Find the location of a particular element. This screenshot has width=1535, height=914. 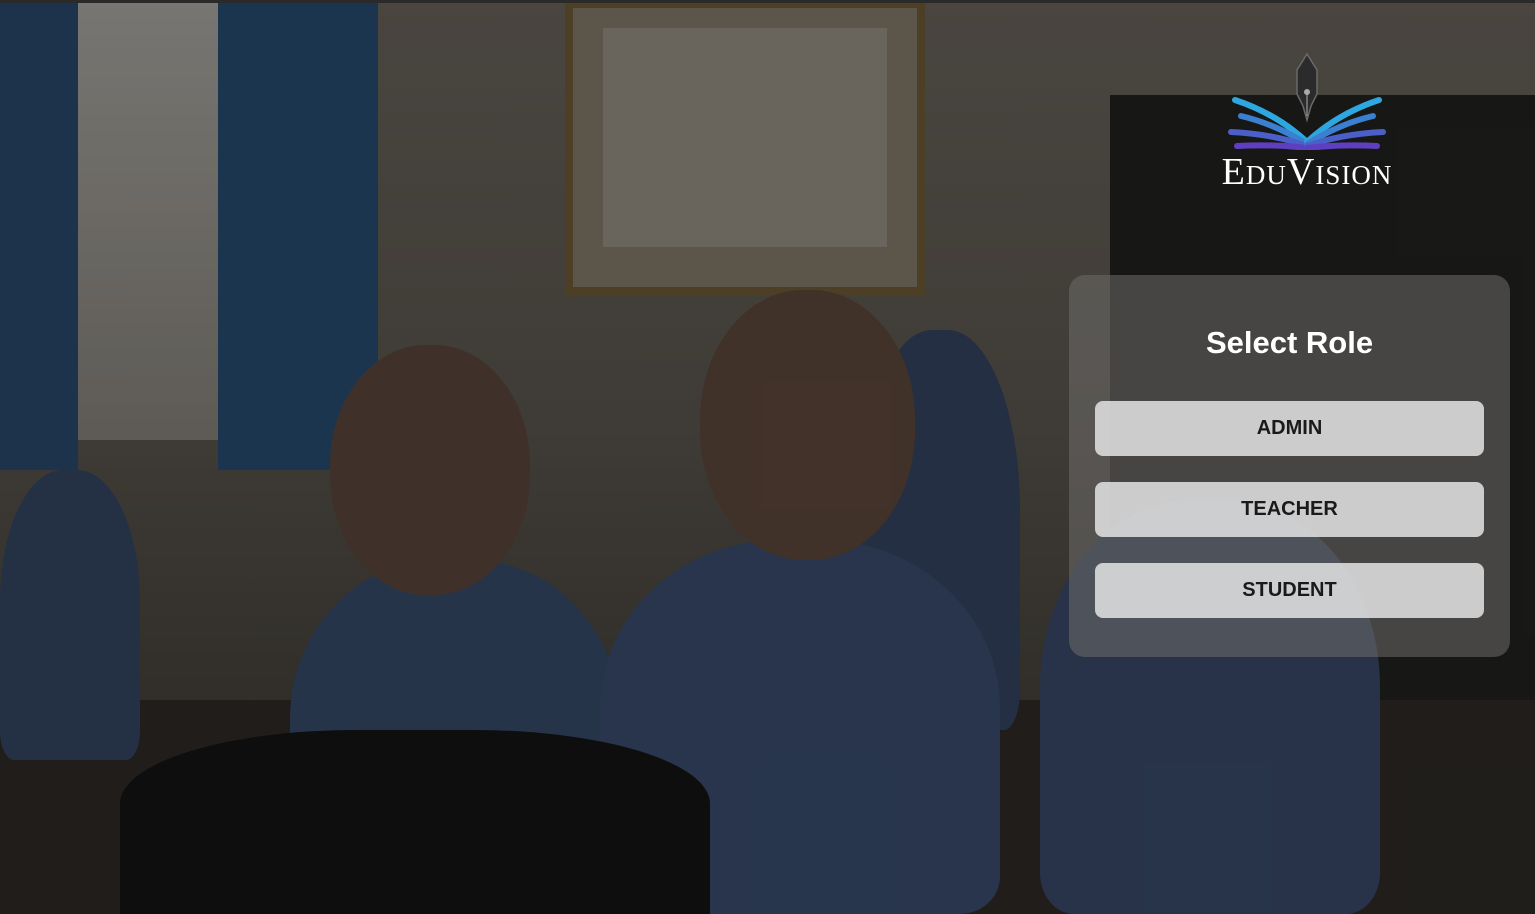

brand-logo: EduVision is located at coordinates (1307, 121).